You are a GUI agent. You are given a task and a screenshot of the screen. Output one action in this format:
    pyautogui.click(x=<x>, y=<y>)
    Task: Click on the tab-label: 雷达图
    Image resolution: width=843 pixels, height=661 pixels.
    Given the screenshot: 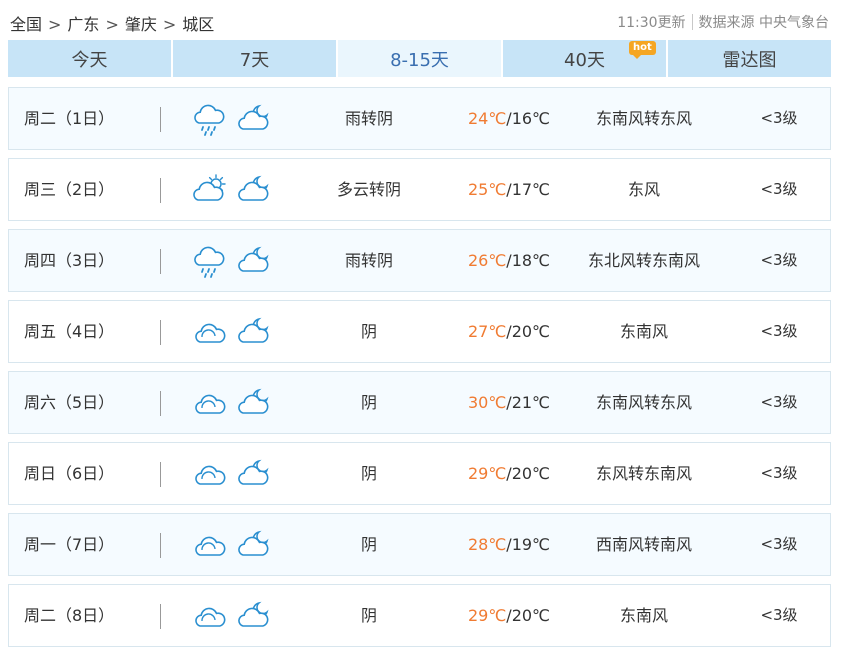 What is the action you would take?
    pyautogui.click(x=749, y=60)
    